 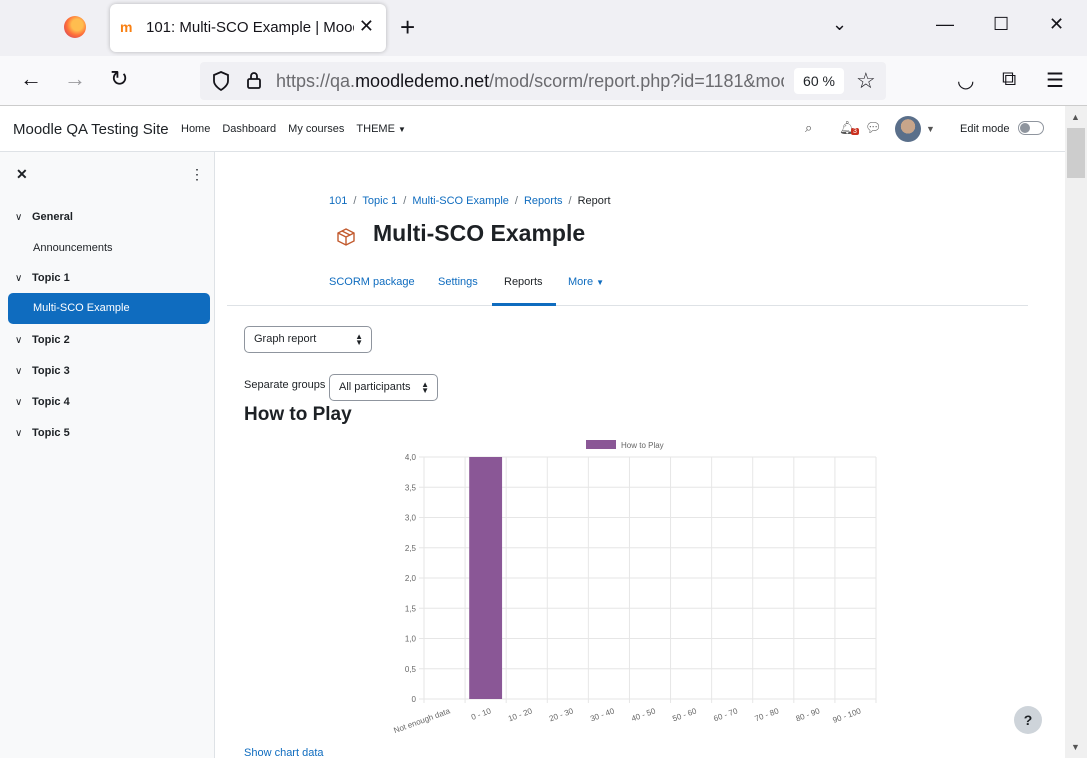 I want to click on x-tick-label: 60 - 70, so click(x=725, y=714).